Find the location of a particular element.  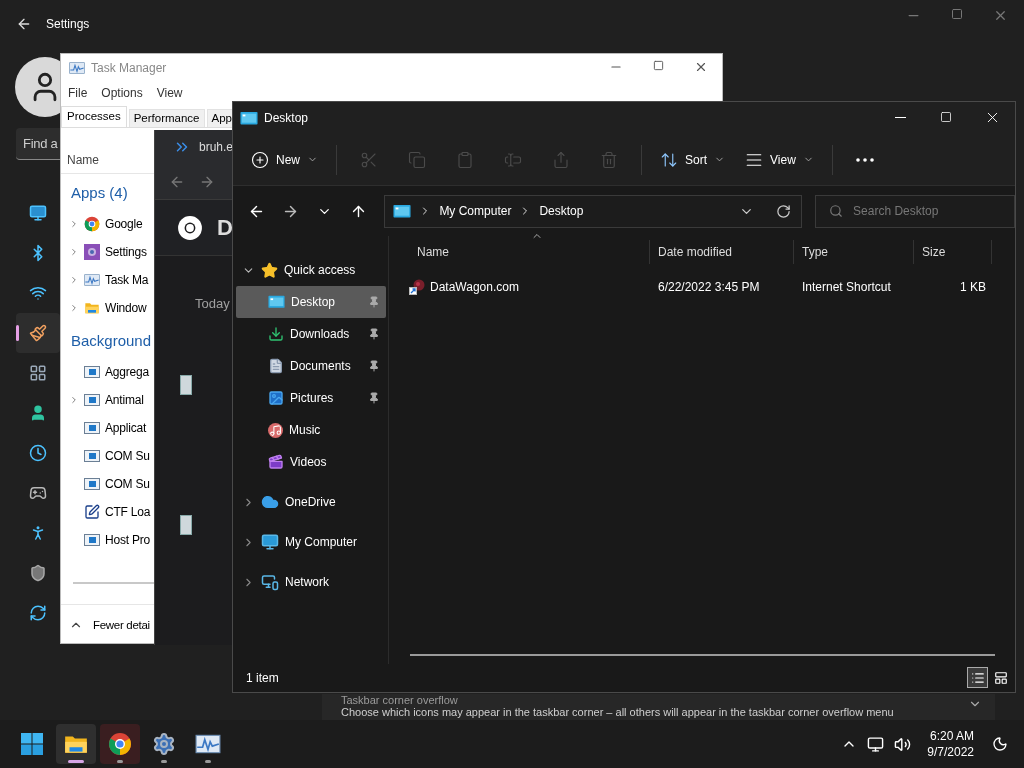

card-description: Choose which icons may appear in the taskbar corner – all others will appear in the taskbar corner overflow menu is located at coordinates (617, 712).